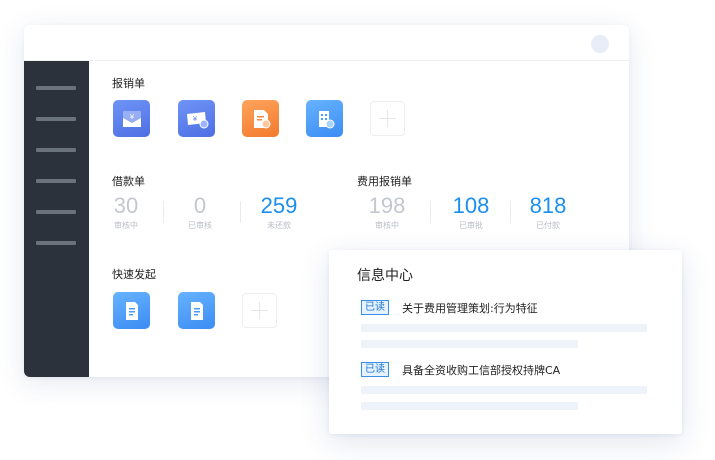 This screenshot has width=715, height=460. What do you see at coordinates (471, 225) in the screenshot?
I see `stat-label: 已审批` at bounding box center [471, 225].